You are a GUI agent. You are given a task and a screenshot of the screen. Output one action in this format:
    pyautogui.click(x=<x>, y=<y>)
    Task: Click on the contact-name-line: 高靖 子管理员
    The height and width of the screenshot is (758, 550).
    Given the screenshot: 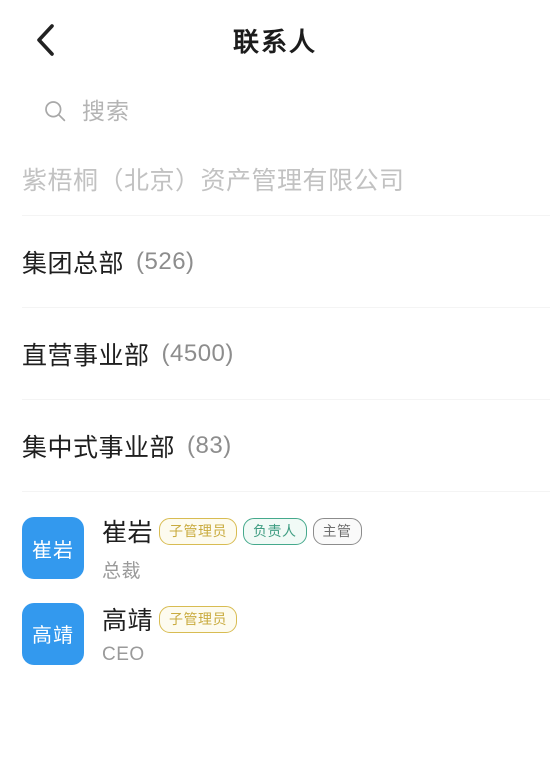 What is the action you would take?
    pyautogui.click(x=172, y=619)
    